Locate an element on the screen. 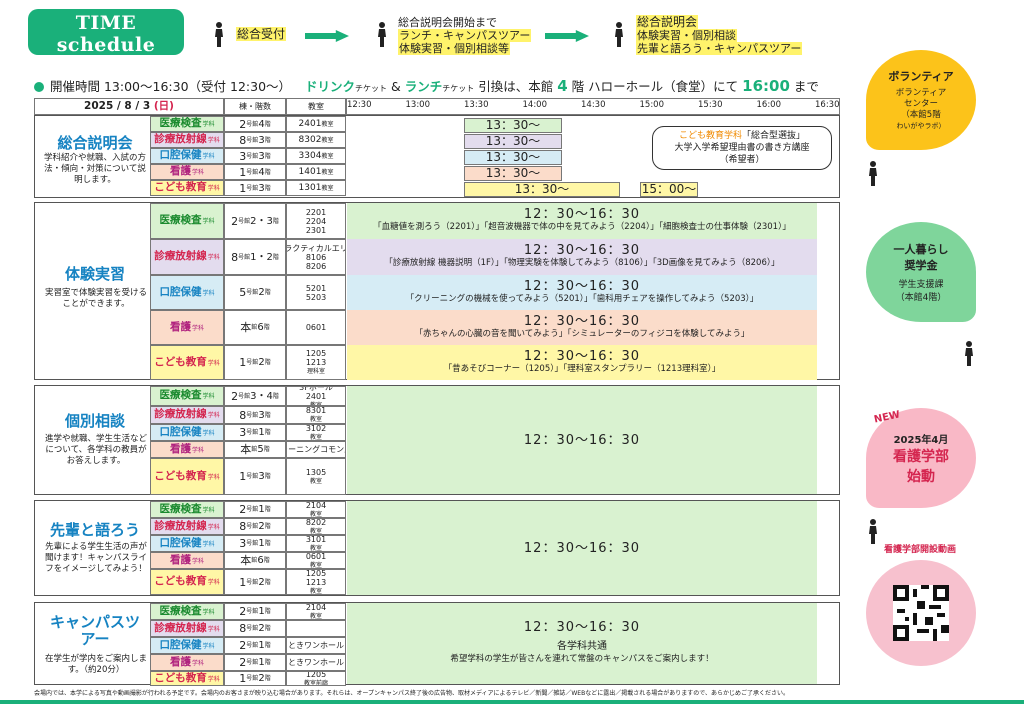 Image resolution: width=1024 pixels, height=709 pixels. room-cell: 0601 is located at coordinates (316, 327).